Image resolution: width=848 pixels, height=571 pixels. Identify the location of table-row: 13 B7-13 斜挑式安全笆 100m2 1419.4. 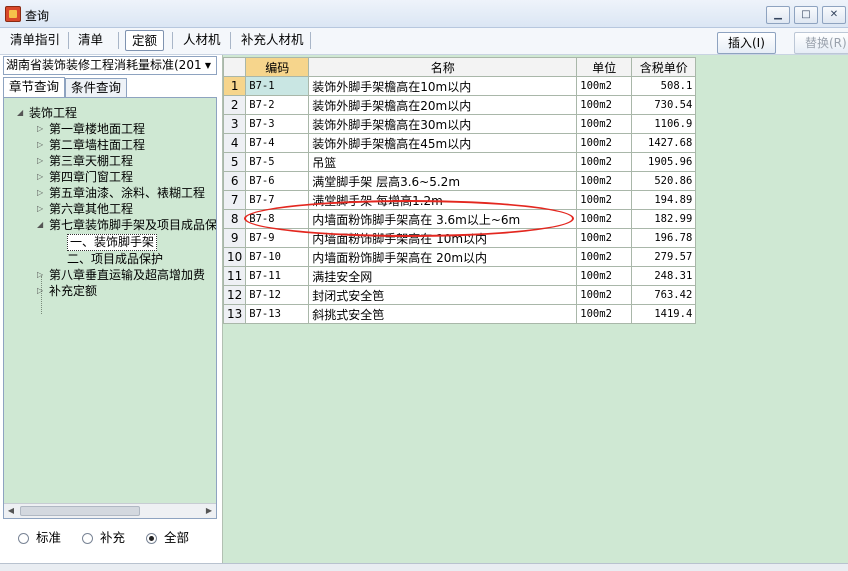
(459, 314).